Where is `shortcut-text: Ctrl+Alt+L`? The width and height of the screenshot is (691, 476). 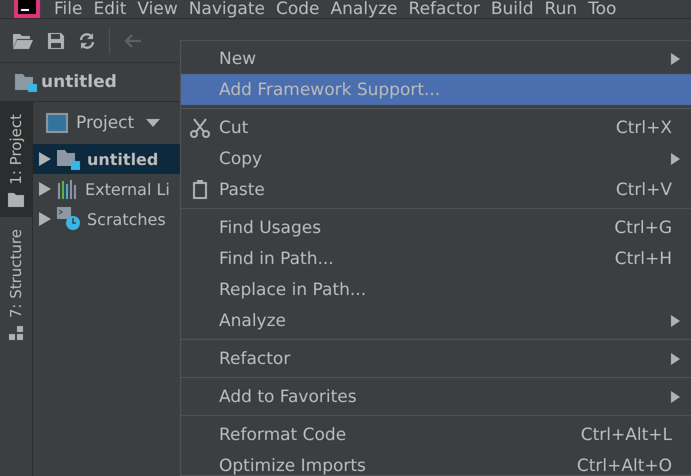 shortcut-text: Ctrl+Alt+L is located at coordinates (626, 434).